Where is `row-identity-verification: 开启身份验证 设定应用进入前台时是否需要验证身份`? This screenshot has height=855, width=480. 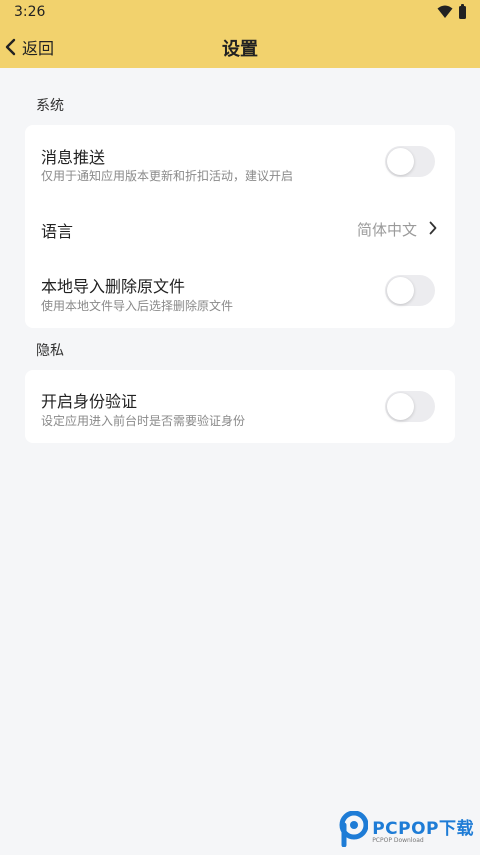 row-identity-verification: 开启身份验证 设定应用进入前台时是否需要验证身份 is located at coordinates (240, 406).